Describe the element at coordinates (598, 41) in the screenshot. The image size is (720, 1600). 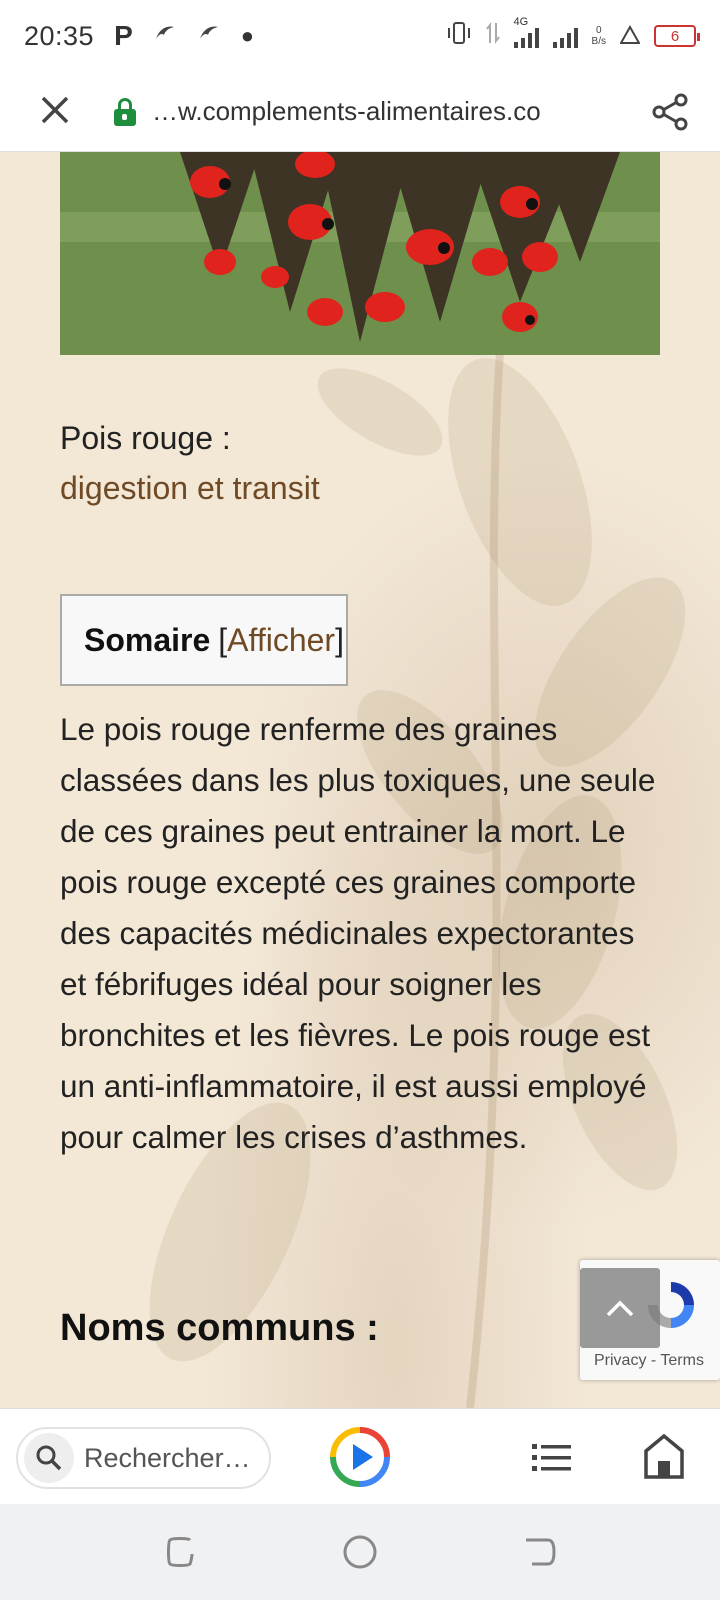
I see `data-rate-unit: B/s` at that location.